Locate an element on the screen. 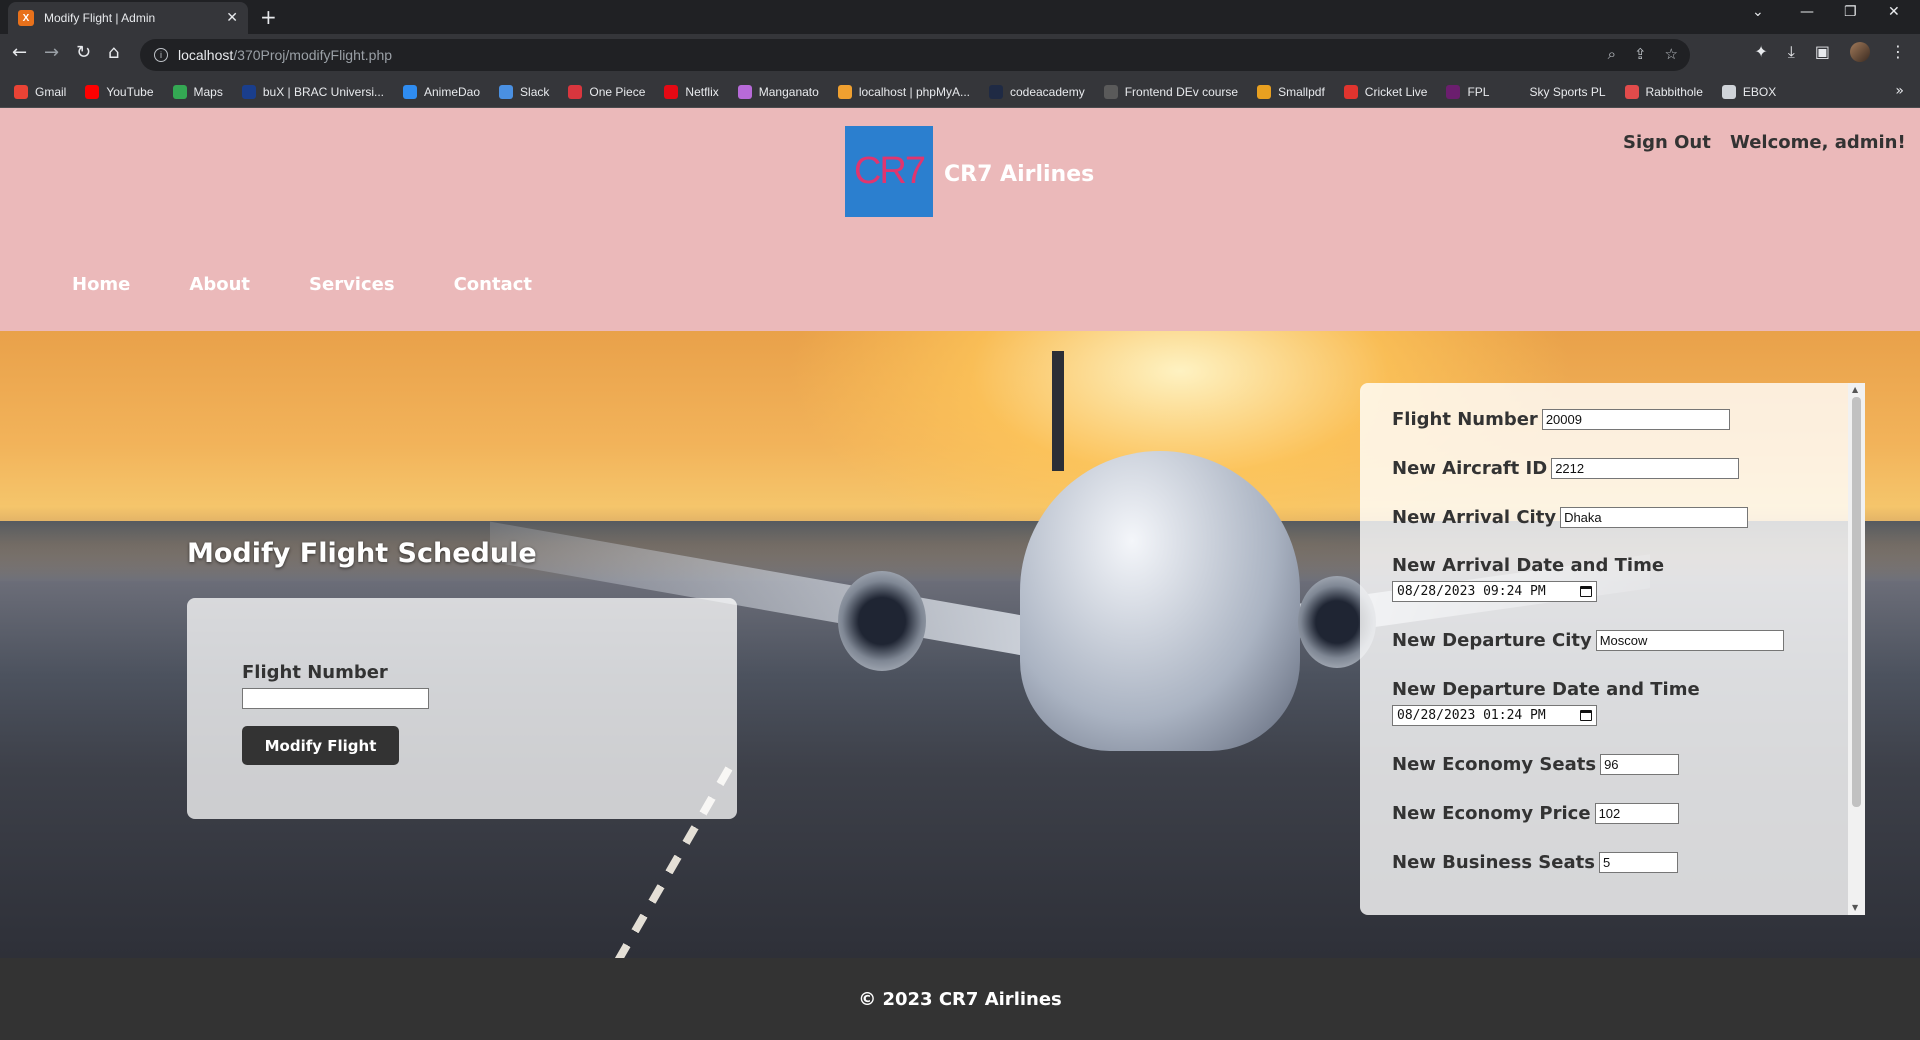 The width and height of the screenshot is (1920, 1040). bookmark-label: Frontend DEv course is located at coordinates (1181, 91).